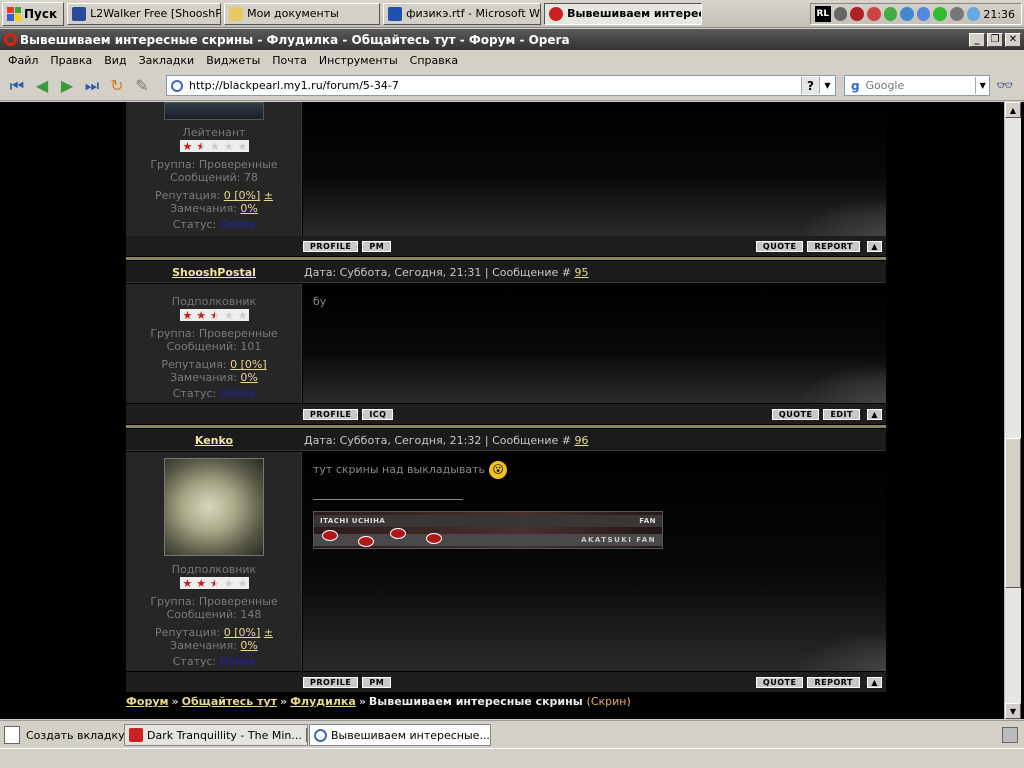 This screenshot has height=768, width=1024. I want to click on shield-icon, so click(923, 14).